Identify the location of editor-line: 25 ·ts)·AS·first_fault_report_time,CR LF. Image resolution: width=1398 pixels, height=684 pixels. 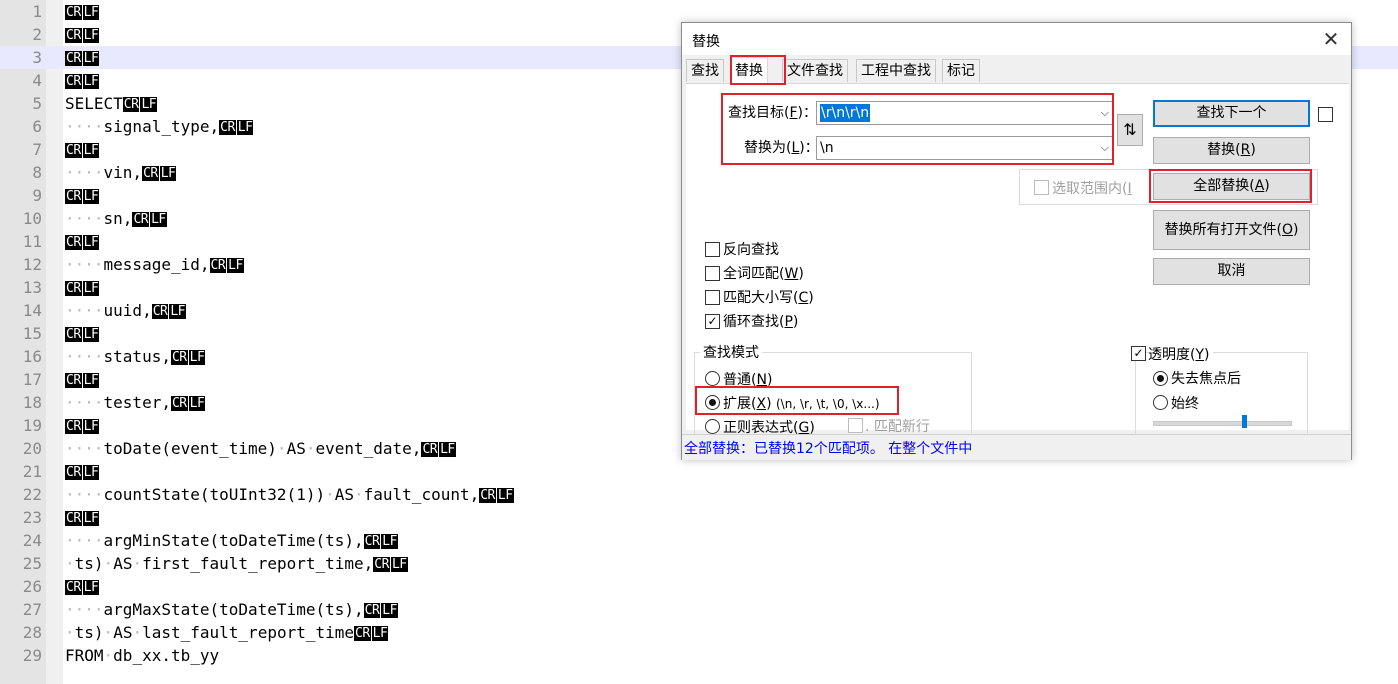
(699, 563).